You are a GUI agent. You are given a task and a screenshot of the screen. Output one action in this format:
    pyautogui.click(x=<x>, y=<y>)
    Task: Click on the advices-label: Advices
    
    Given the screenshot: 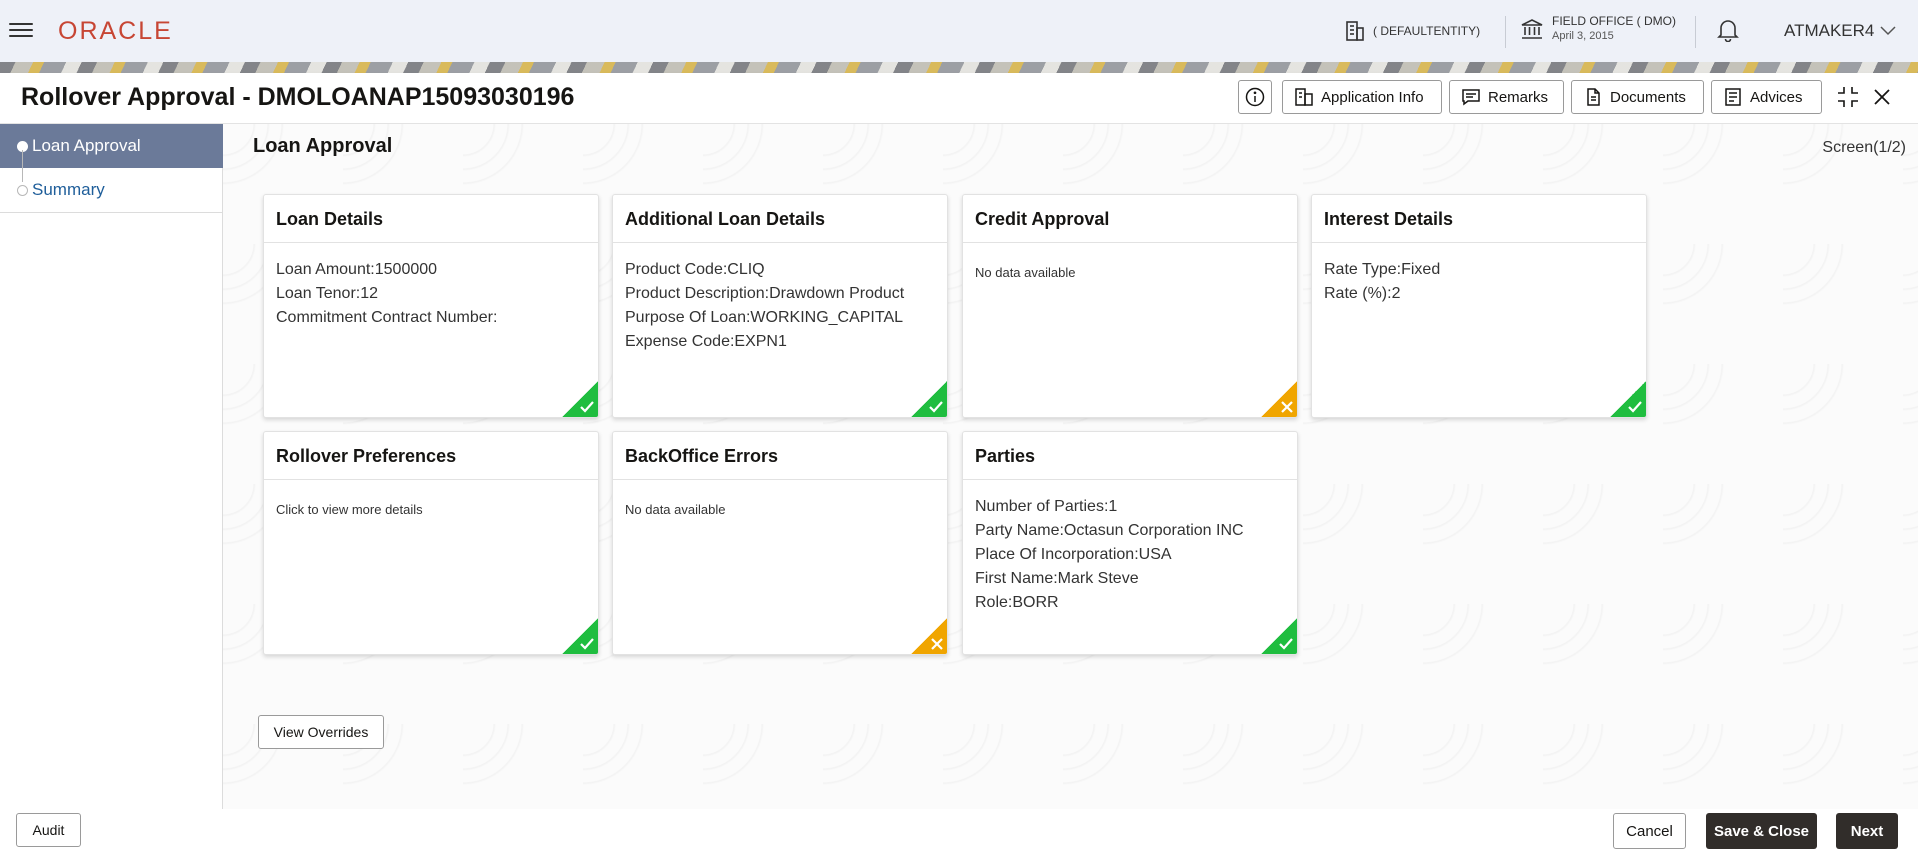 What is the action you would take?
    pyautogui.click(x=1776, y=97)
    